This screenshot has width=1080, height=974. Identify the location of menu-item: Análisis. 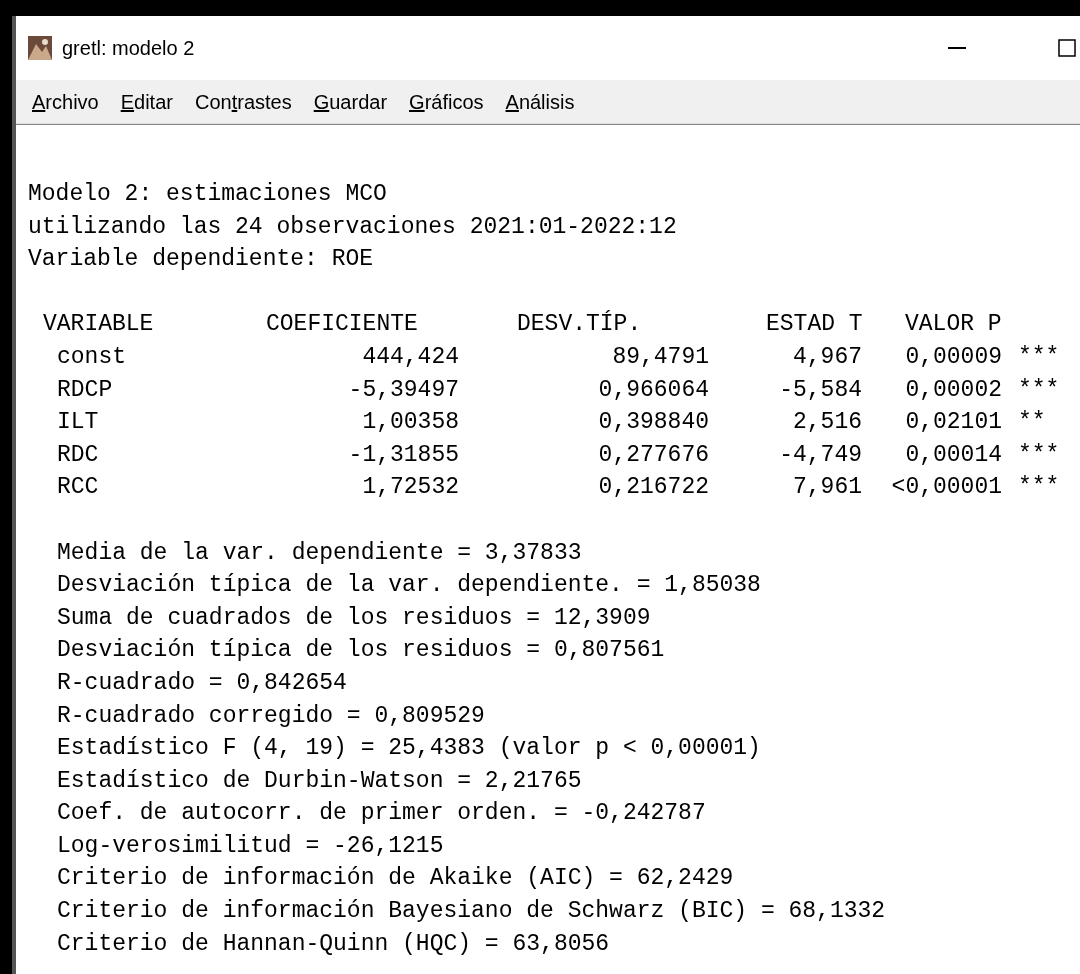
(540, 101).